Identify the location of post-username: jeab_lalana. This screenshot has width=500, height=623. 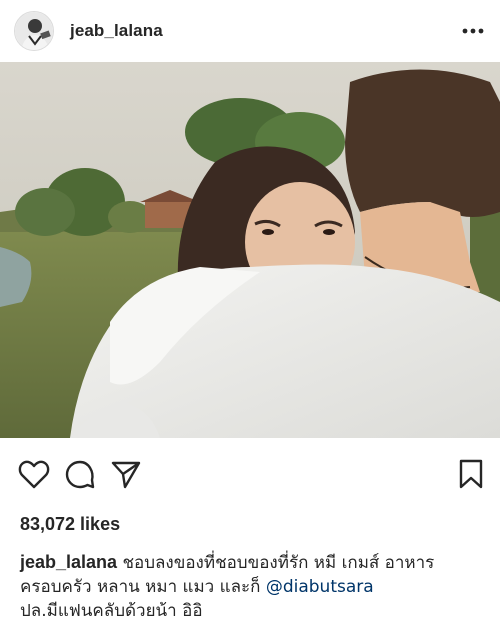
(116, 31).